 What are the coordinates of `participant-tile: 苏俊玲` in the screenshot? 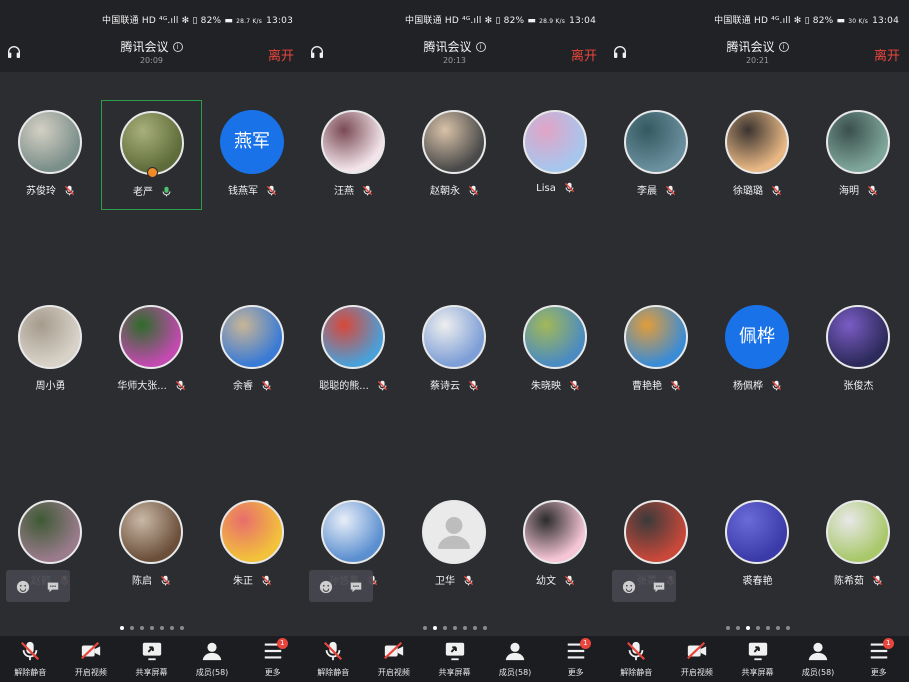 It's located at (50, 155).